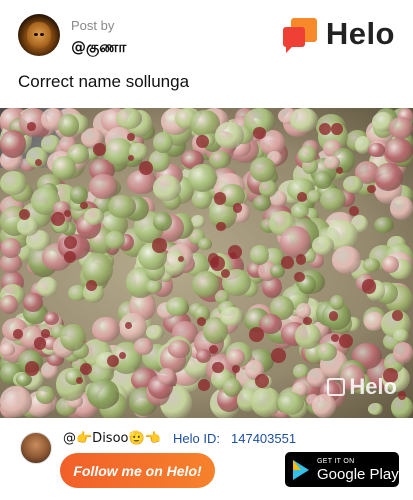 The height and width of the screenshot is (500, 413). What do you see at coordinates (373, 386) in the screenshot?
I see `watermark-text: Helo` at bounding box center [373, 386].